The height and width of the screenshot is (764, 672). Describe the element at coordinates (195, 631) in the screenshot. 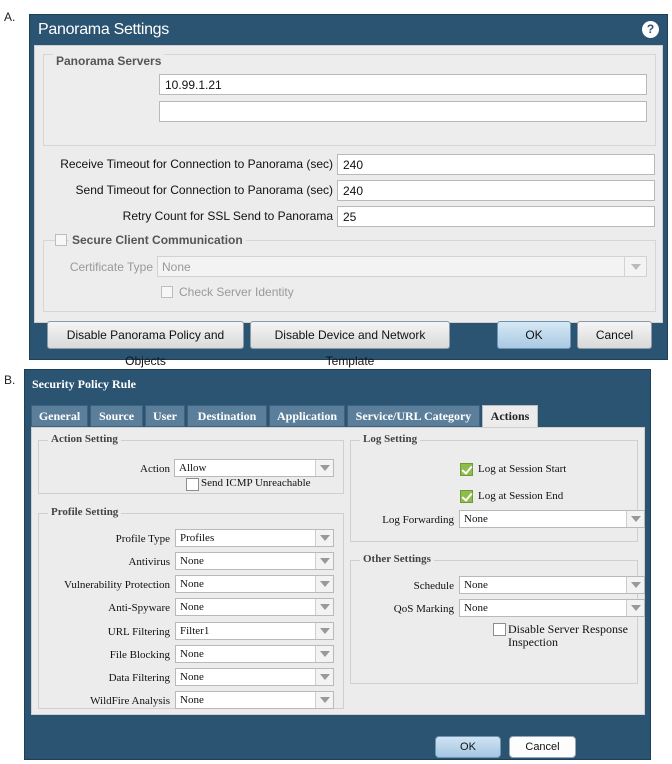

I see `url-filtering-value: Filter1` at that location.